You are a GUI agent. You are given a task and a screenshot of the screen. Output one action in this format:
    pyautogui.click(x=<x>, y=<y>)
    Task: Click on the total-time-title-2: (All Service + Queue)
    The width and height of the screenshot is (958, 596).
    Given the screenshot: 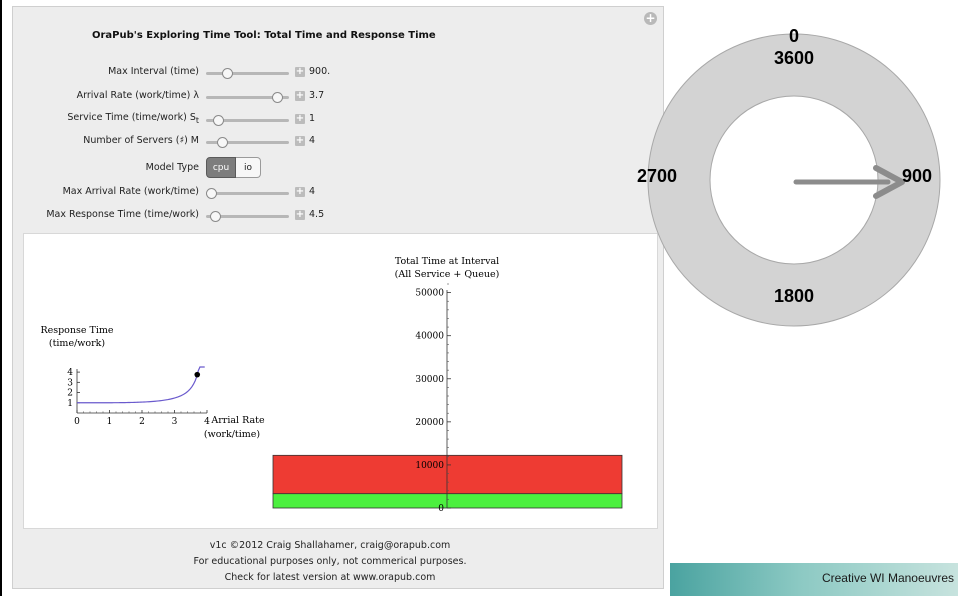 What is the action you would take?
    pyautogui.click(x=447, y=274)
    